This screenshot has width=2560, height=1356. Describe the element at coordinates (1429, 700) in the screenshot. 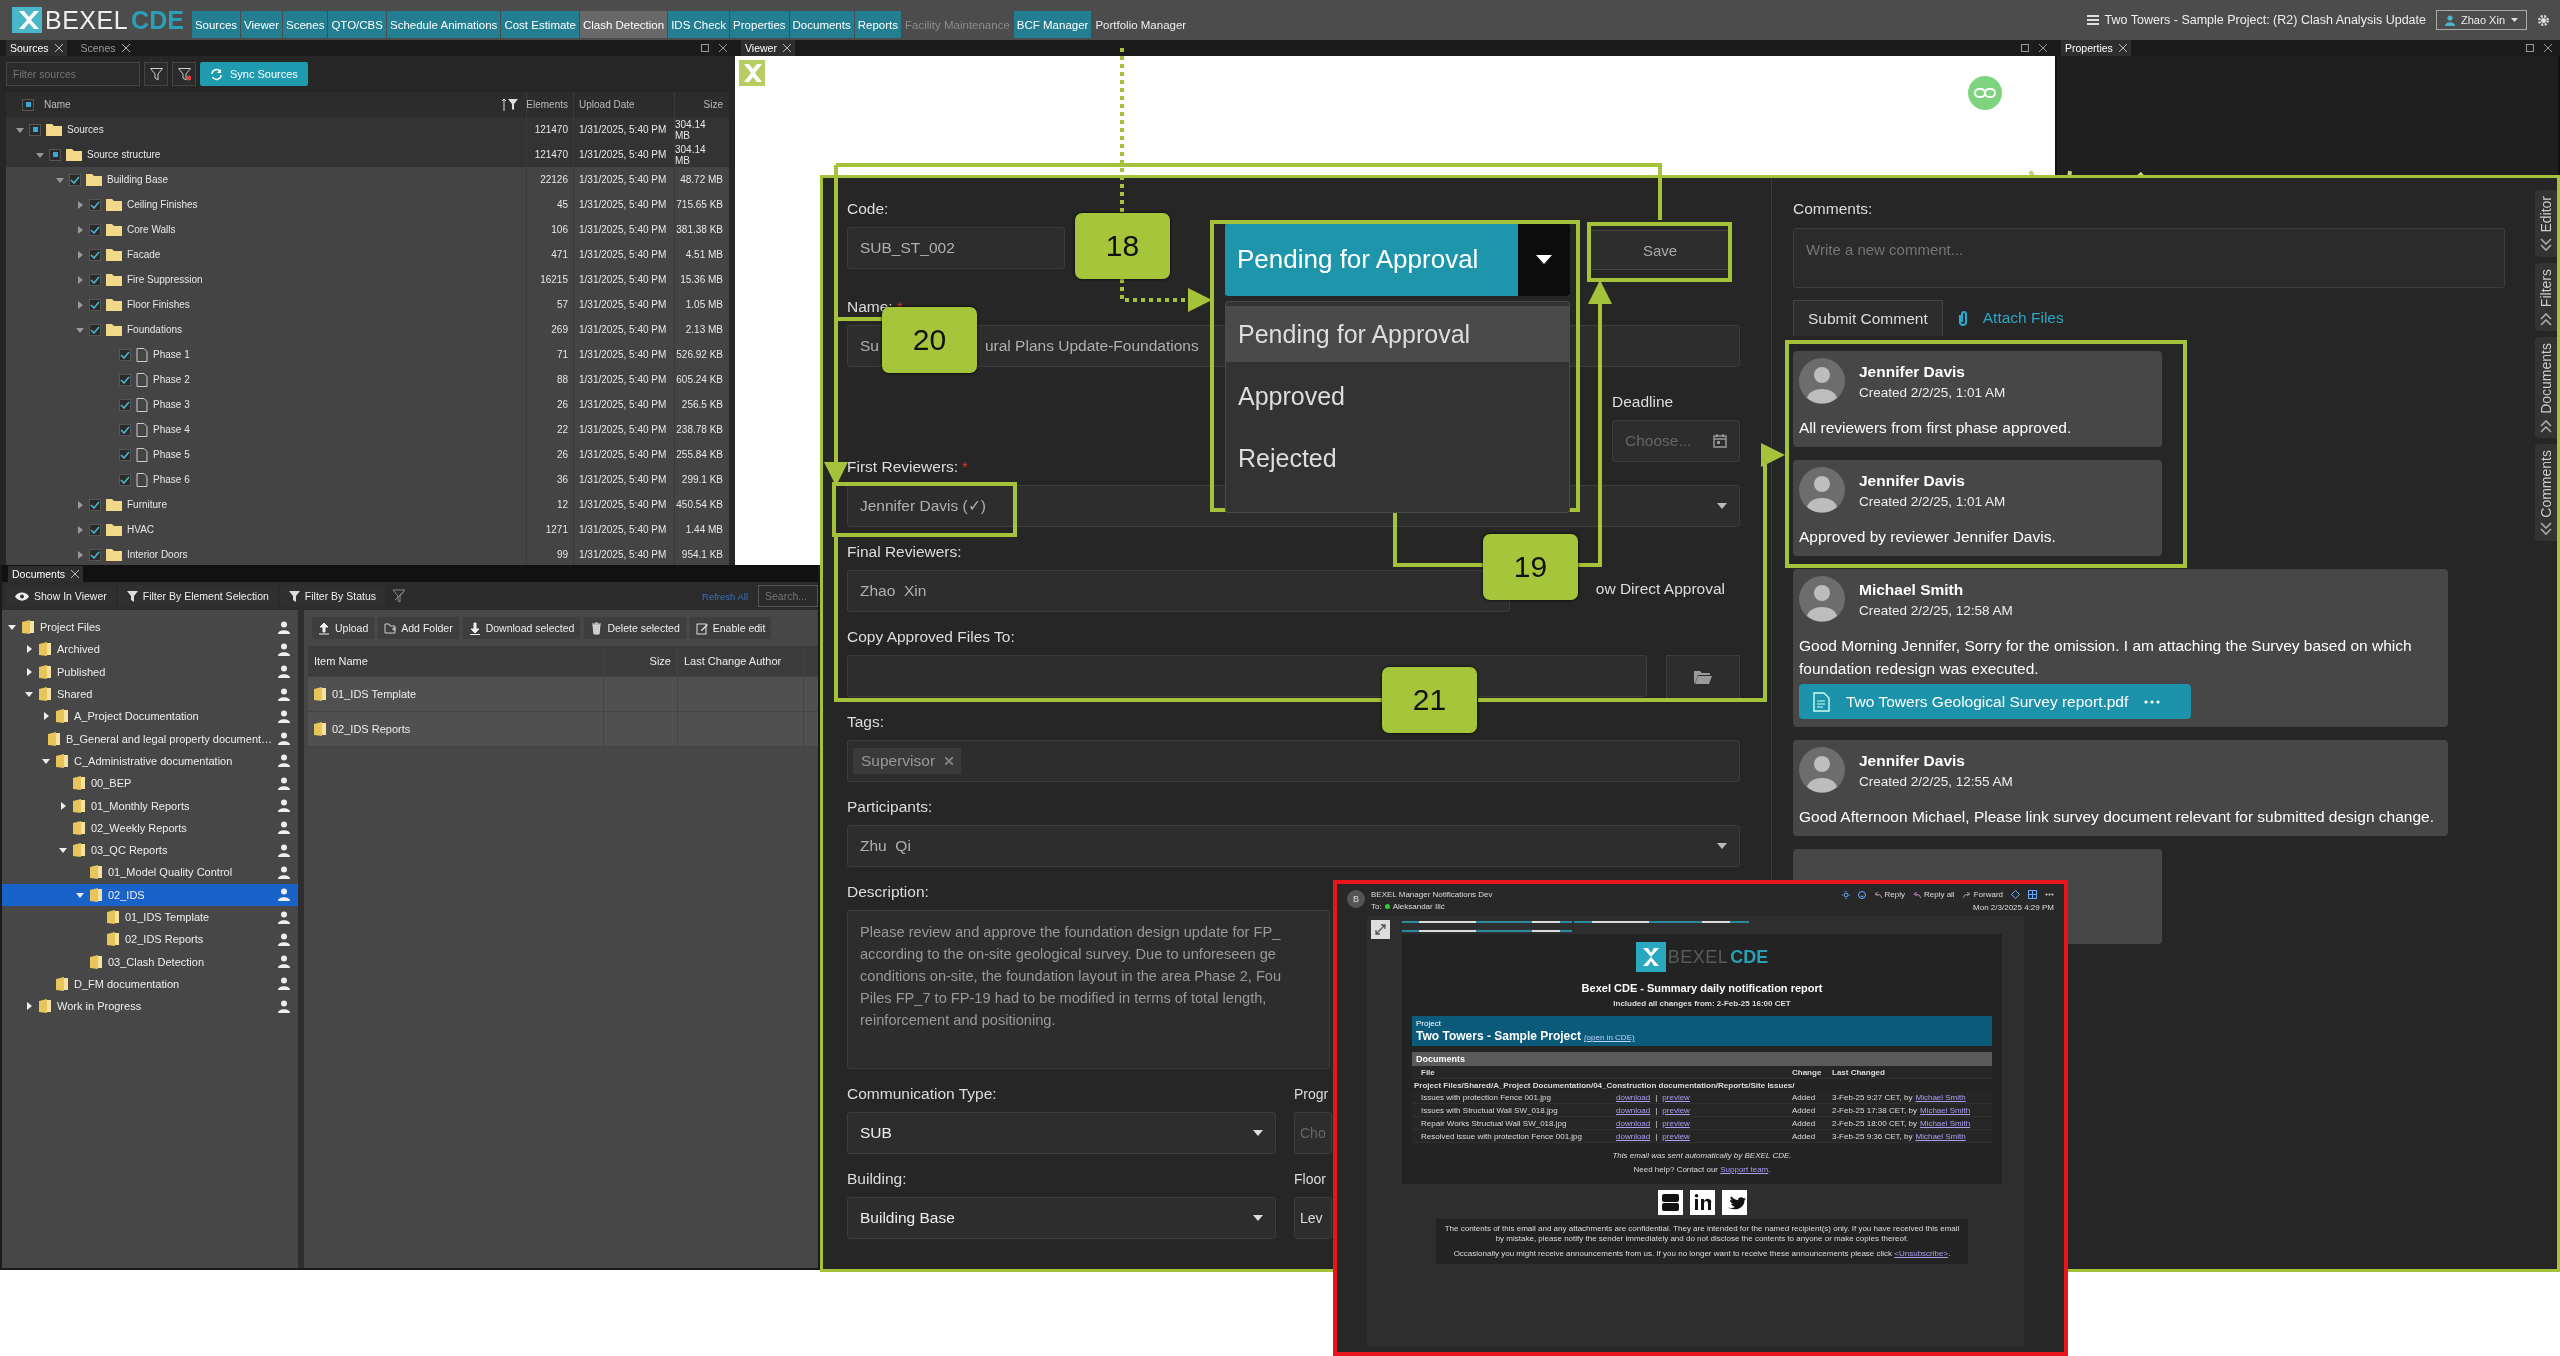

I see `callout-number: 21` at that location.